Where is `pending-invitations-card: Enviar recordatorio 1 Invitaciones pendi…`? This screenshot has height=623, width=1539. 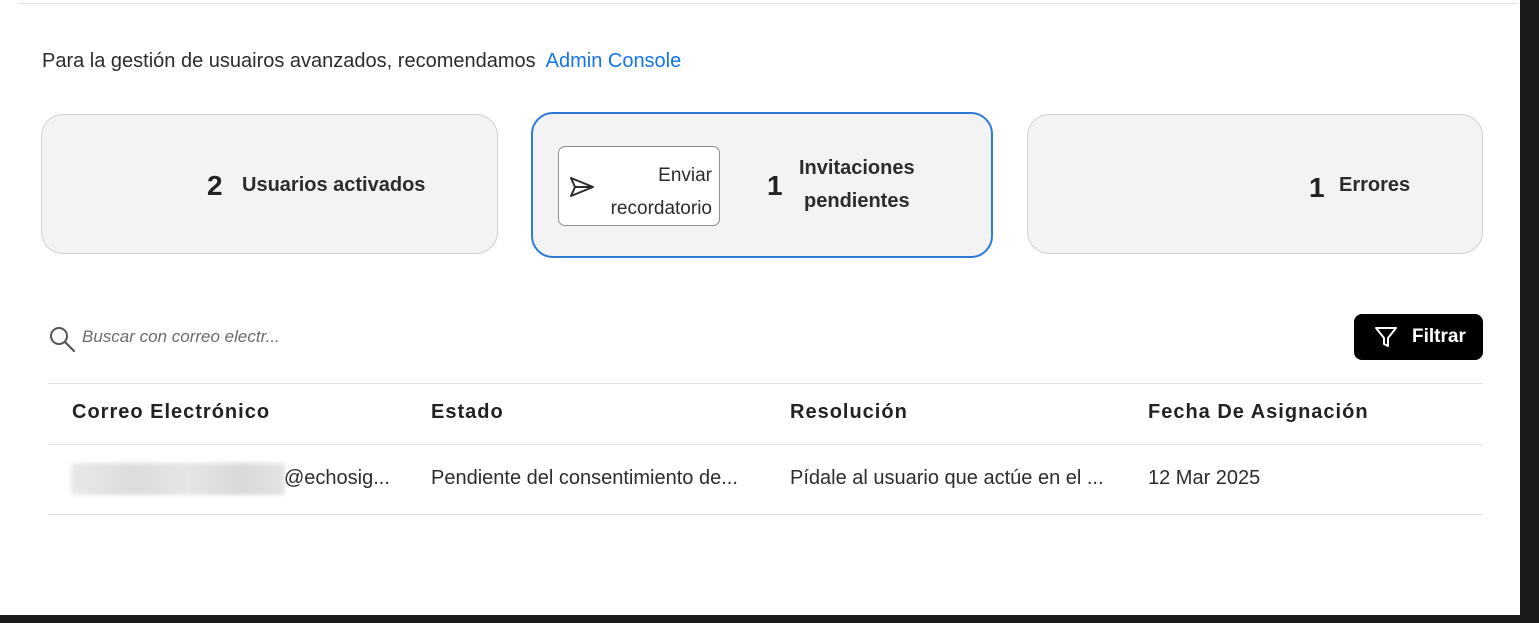
pending-invitations-card: Enviar recordatorio 1 Invitaciones pendi… is located at coordinates (762, 185).